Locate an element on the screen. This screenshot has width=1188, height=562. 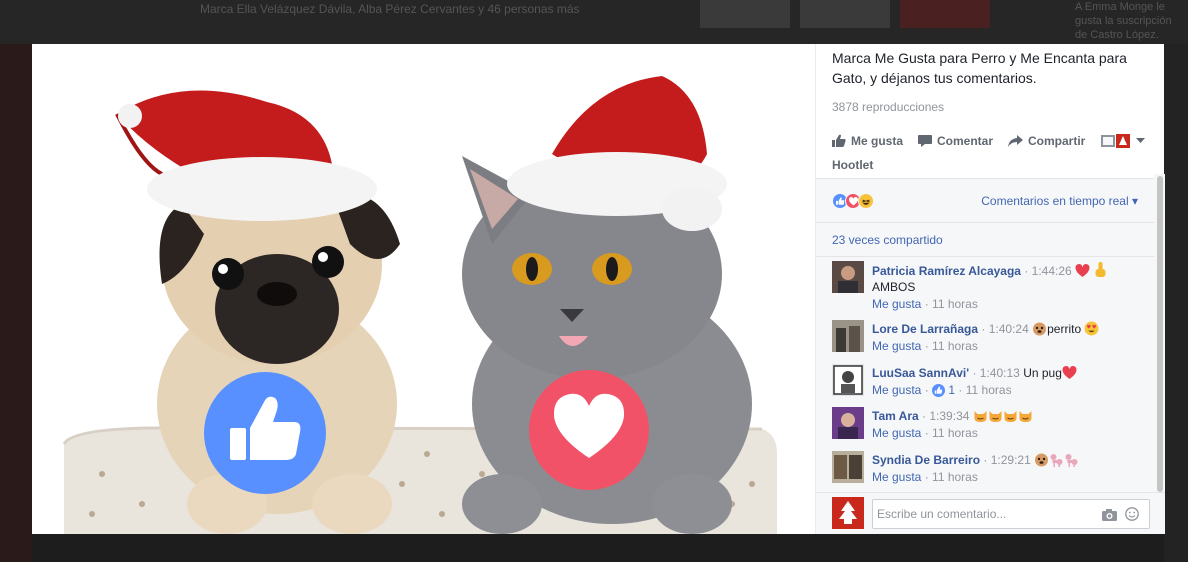
comment-video-time: 1:29:21 is located at coordinates (1011, 460).